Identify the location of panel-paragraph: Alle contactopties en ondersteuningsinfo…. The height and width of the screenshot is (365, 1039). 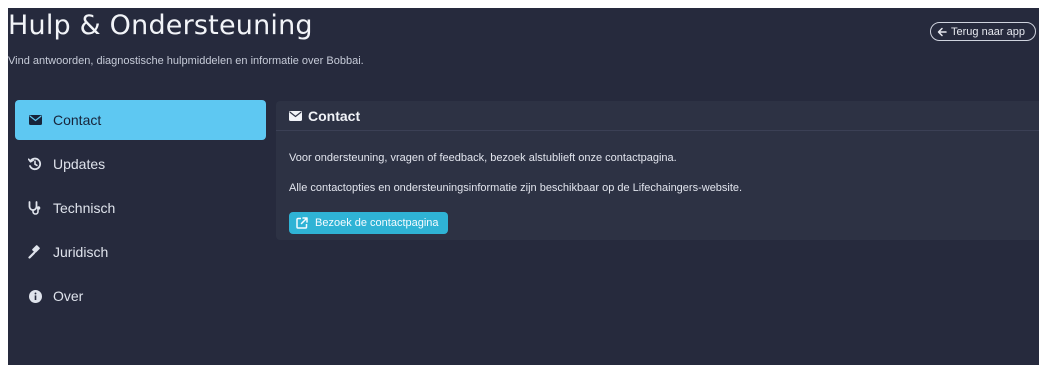
(516, 188).